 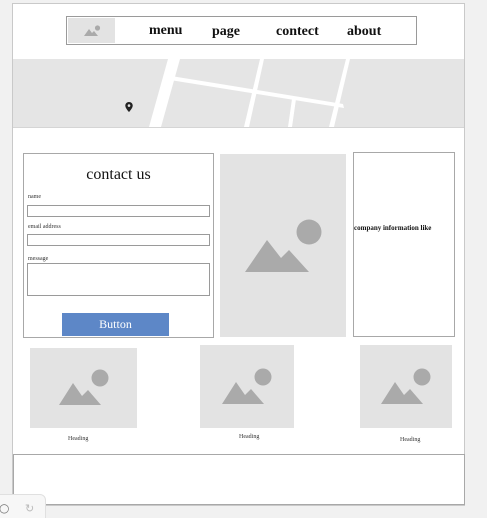 What do you see at coordinates (44, 227) in the screenshot?
I see `email-label: email address` at bounding box center [44, 227].